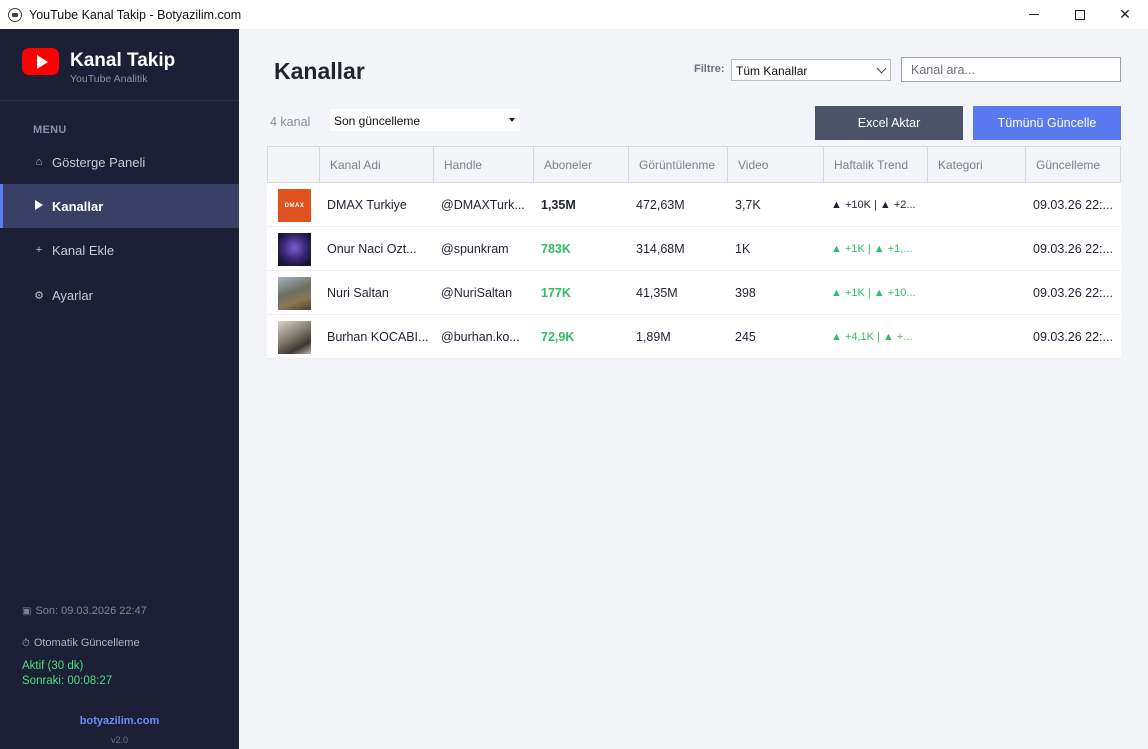 This screenshot has width=1148, height=749. Describe the element at coordinates (40, 61) in the screenshot. I see `youtube-logo-icon` at that location.